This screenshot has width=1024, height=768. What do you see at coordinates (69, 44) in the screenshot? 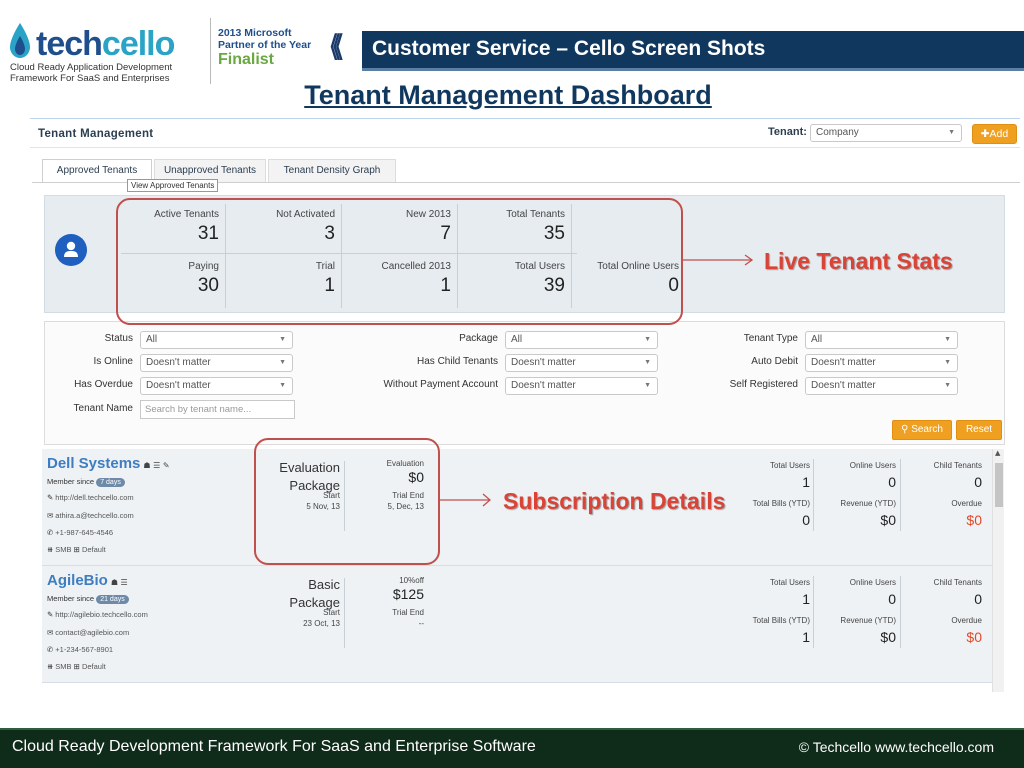
I see `logo-word-tech: tech` at bounding box center [69, 44].